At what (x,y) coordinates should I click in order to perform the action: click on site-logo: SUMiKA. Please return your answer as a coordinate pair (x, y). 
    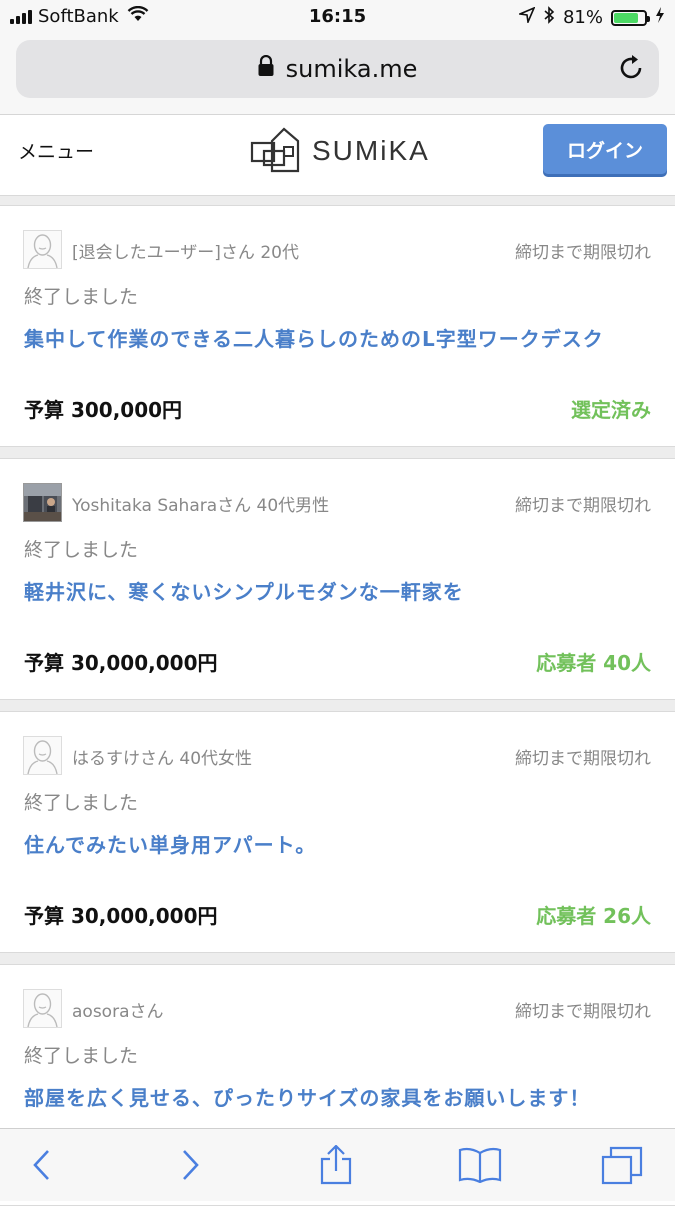
    Looking at the image, I should click on (340, 151).